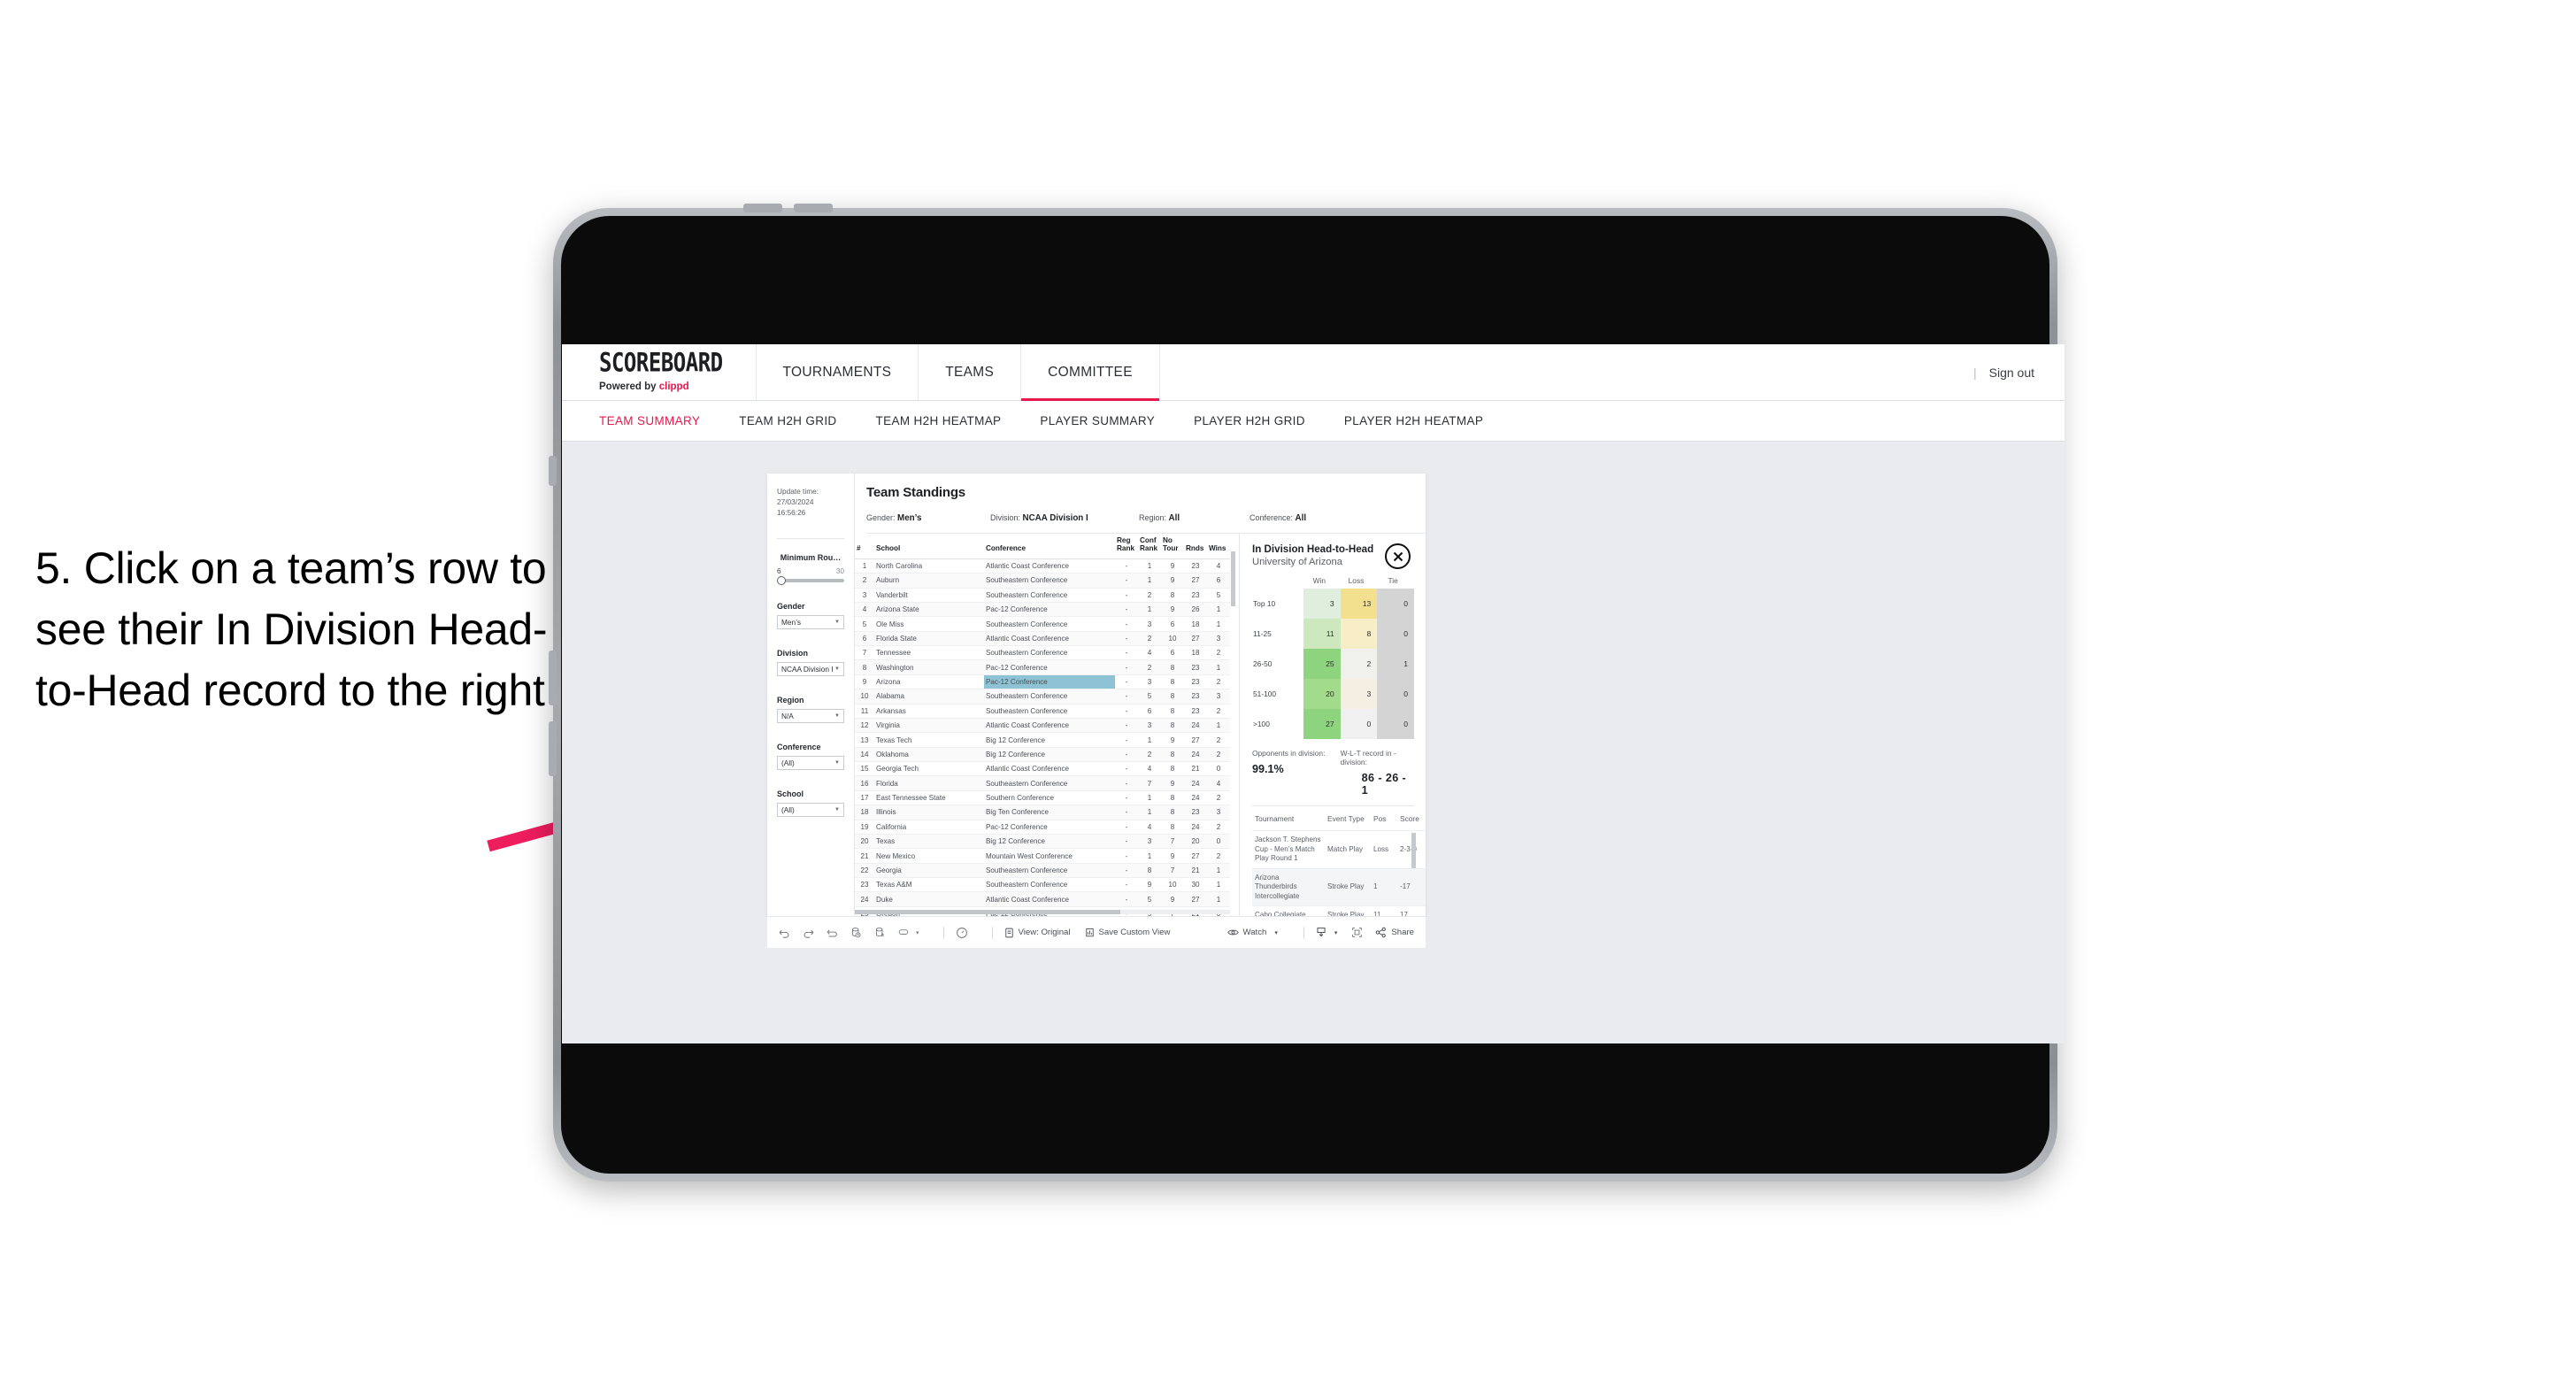 The image size is (2576, 1386). I want to click on table-row: 20 Texas Big 12 Conference -3 7 20 0, so click(1042, 842).